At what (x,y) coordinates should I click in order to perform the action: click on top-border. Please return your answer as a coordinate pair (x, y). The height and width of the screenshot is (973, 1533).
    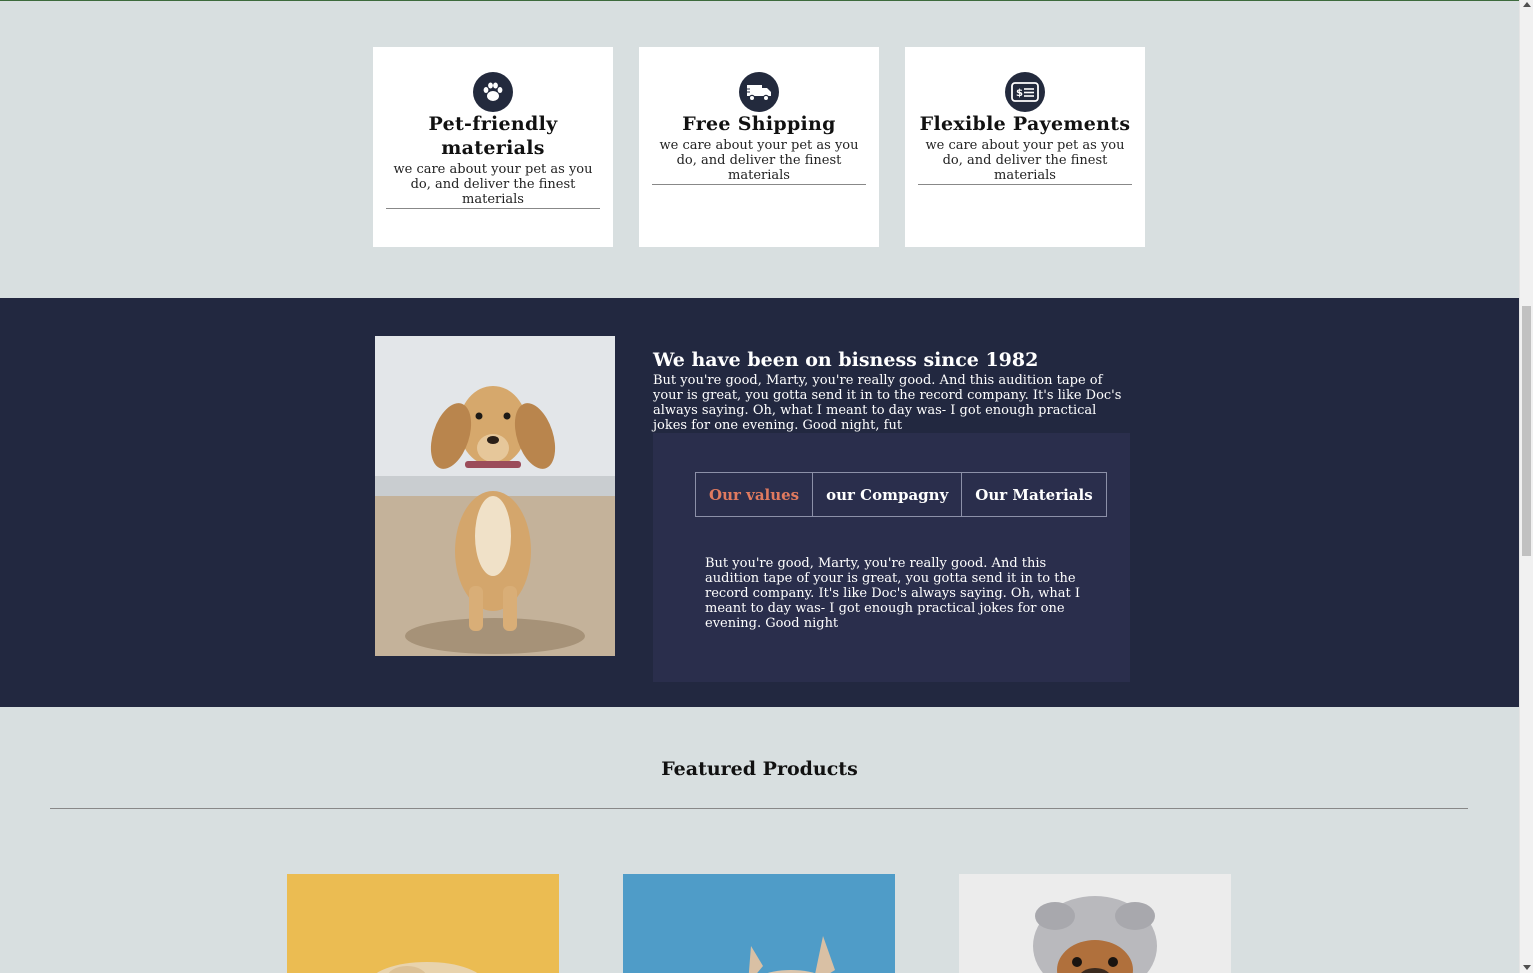
    Looking at the image, I should click on (759, 0).